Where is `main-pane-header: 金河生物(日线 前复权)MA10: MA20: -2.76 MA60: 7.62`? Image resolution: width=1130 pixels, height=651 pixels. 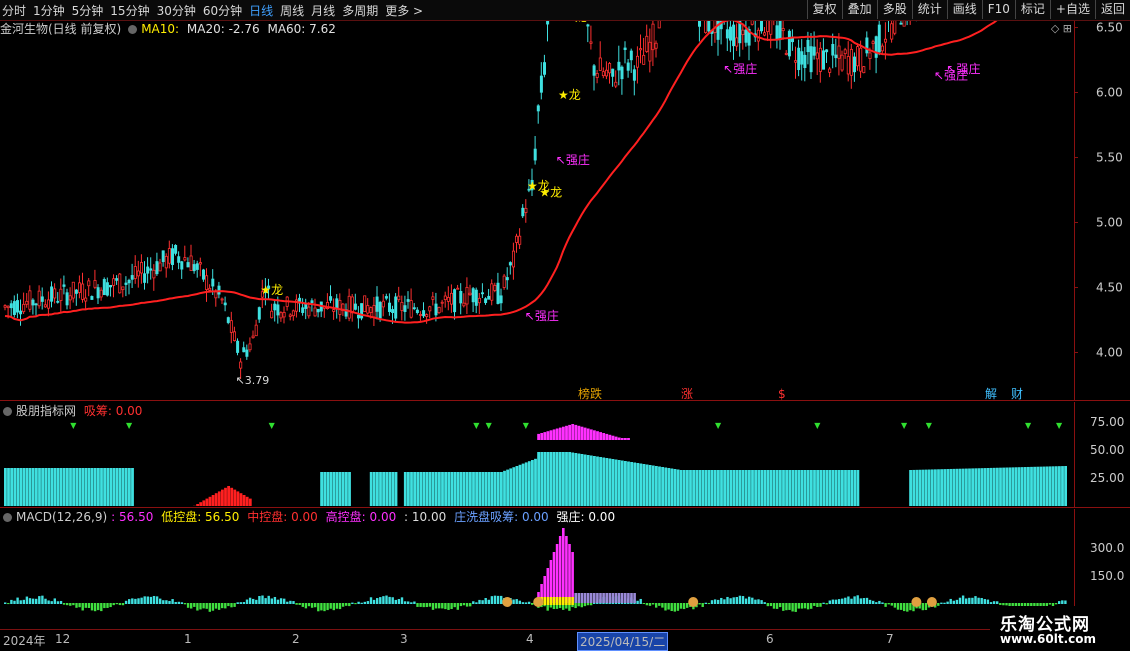
main-pane-header: 金河生物(日线 前复权)MA10: MA20: -2.76 MA60: 7.62 is located at coordinates (170, 29).